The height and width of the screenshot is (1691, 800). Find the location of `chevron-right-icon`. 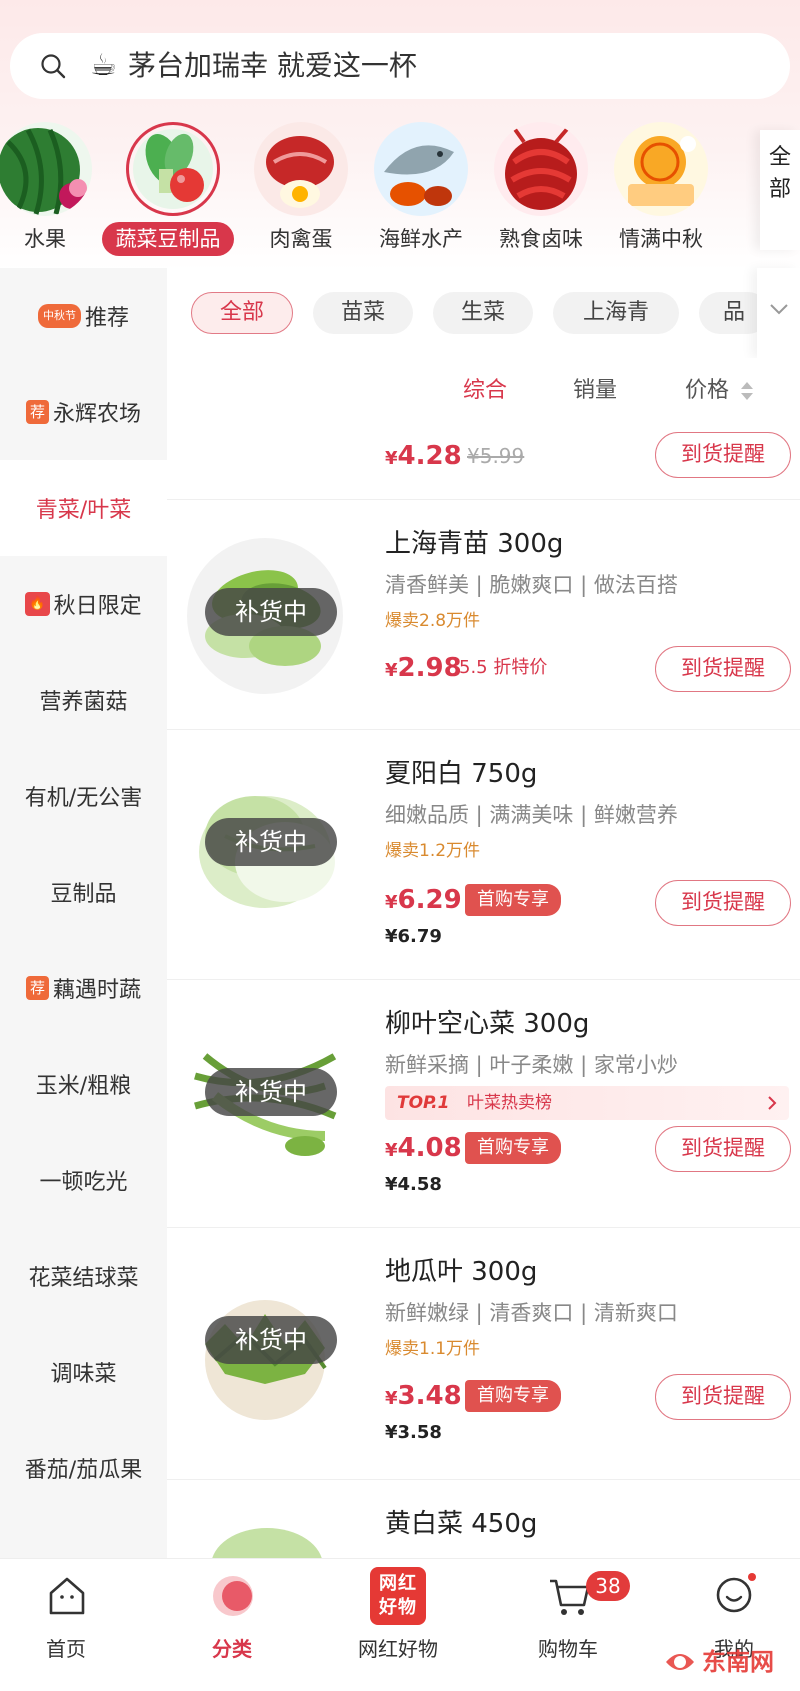

chevron-right-icon is located at coordinates (772, 1103).